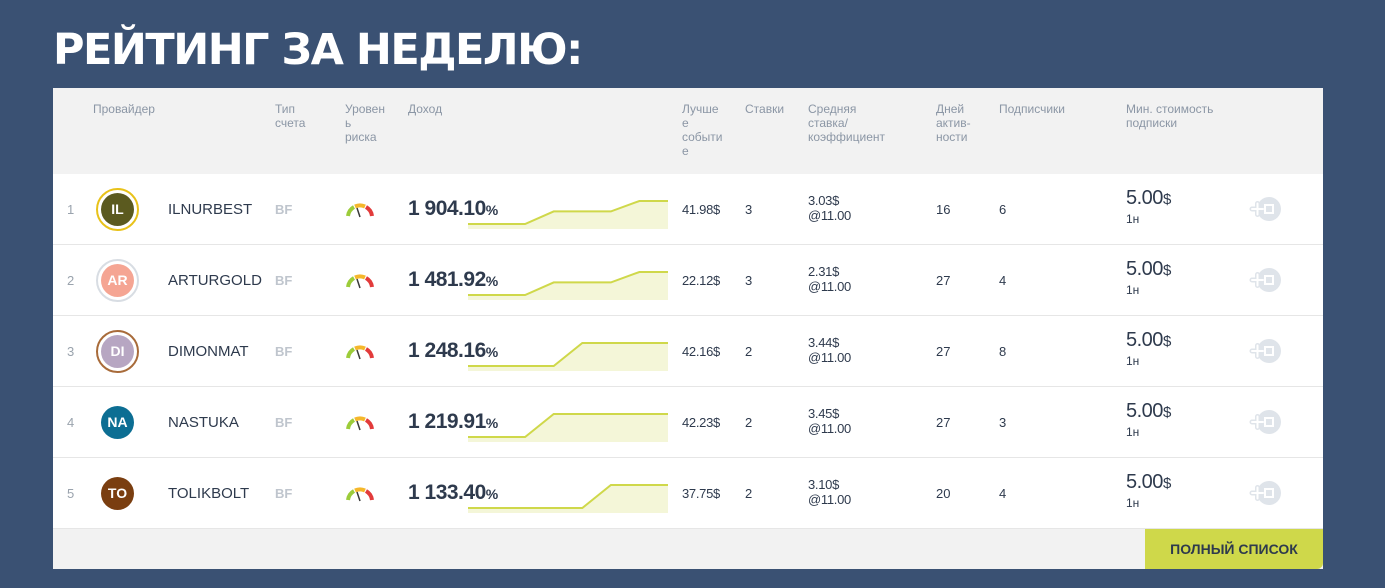  Describe the element at coordinates (215, 280) in the screenshot. I see `provider-name: ARTURGOLD` at that location.